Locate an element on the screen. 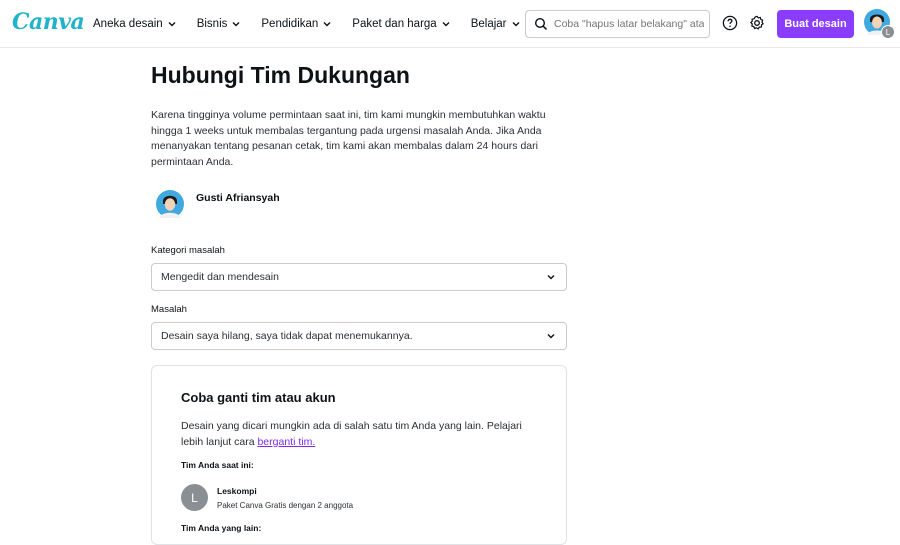 The image size is (900, 545). settings-button is located at coordinates (757, 23).